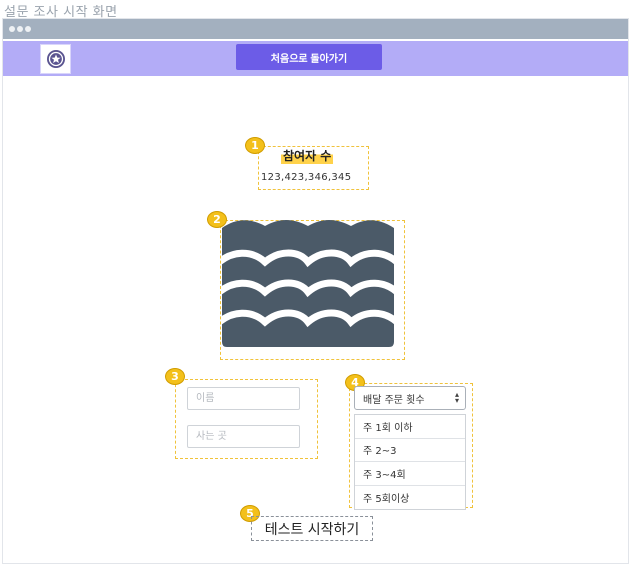 This screenshot has height=566, width=631. Describe the element at coordinates (243, 398) in the screenshot. I see `name-input` at that location.